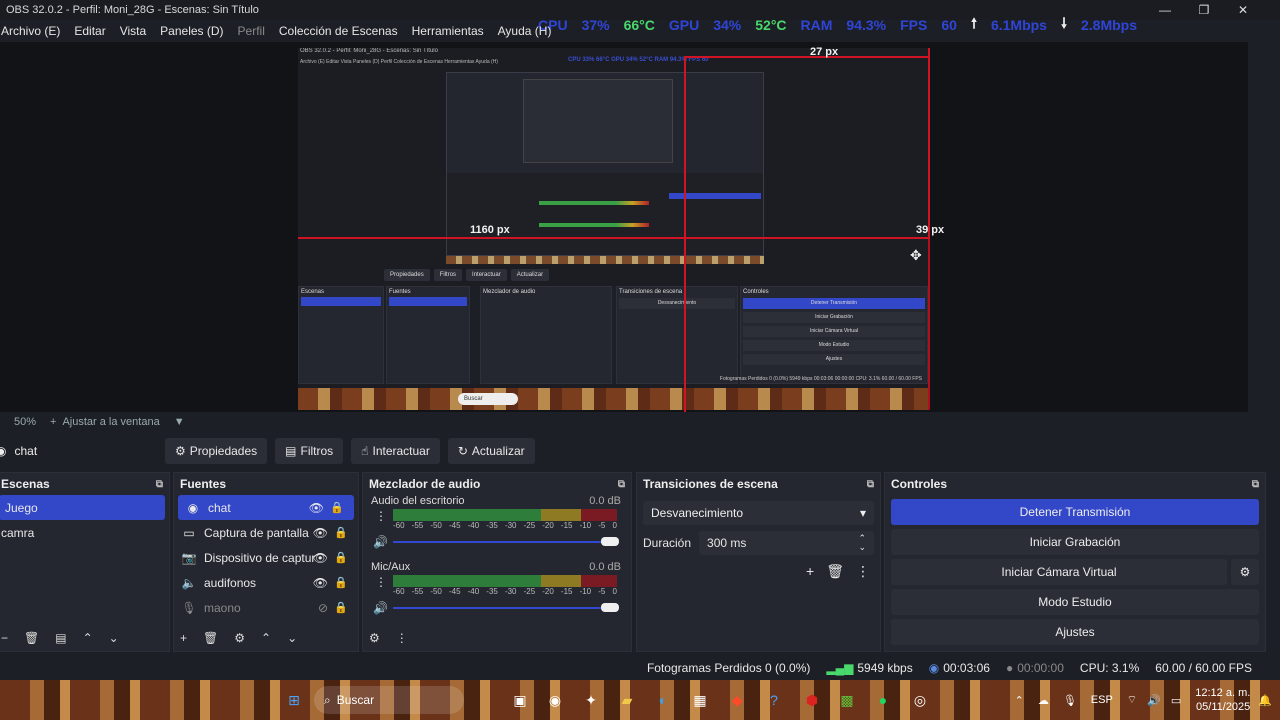  What do you see at coordinates (812, 700) in the screenshot?
I see `app-icon: ⬢` at bounding box center [812, 700].